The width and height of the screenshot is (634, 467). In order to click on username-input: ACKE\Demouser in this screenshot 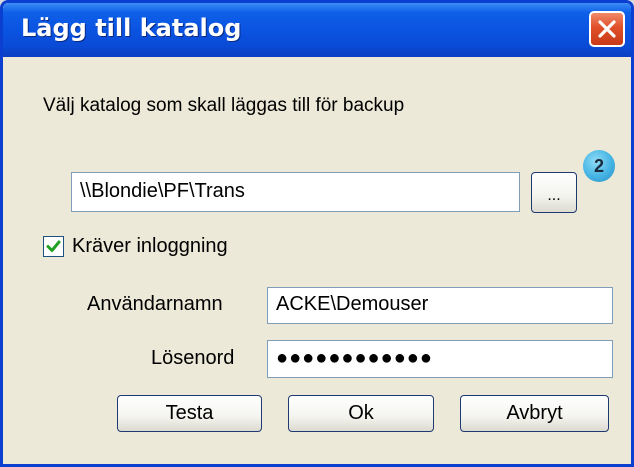, I will do `click(440, 305)`.